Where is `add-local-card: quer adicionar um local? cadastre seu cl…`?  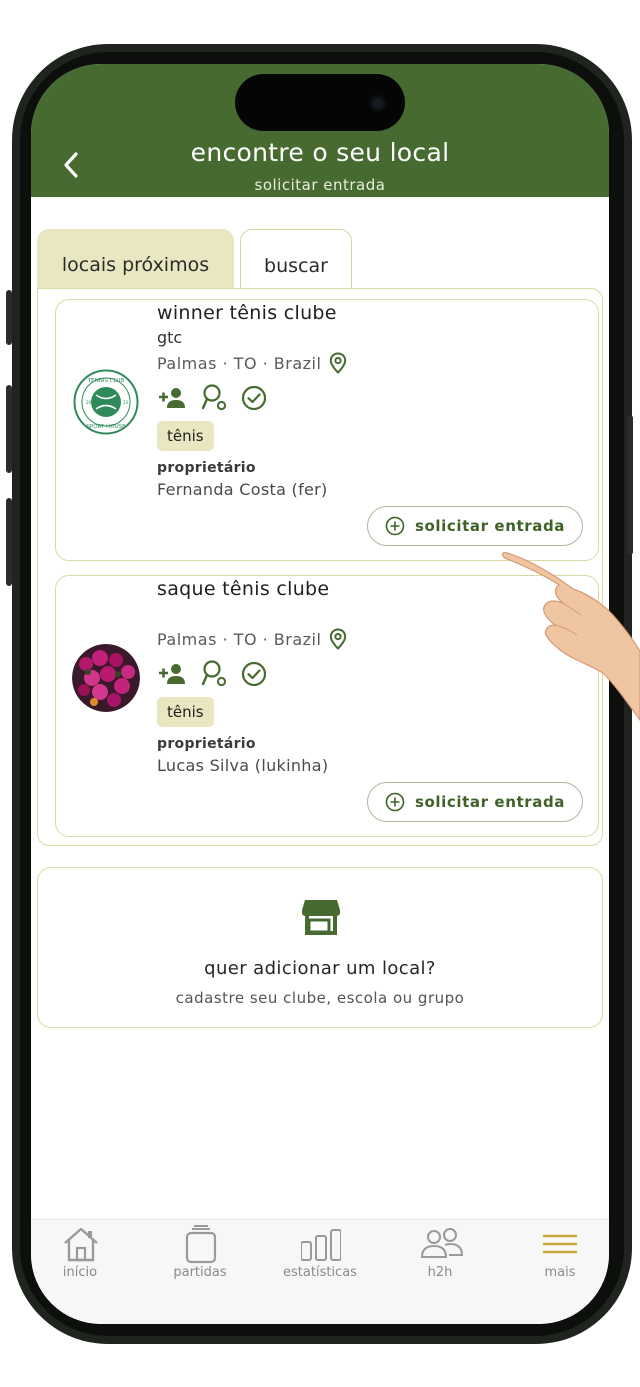 add-local-card: quer adicionar um local? cadastre seu cl… is located at coordinates (320, 947).